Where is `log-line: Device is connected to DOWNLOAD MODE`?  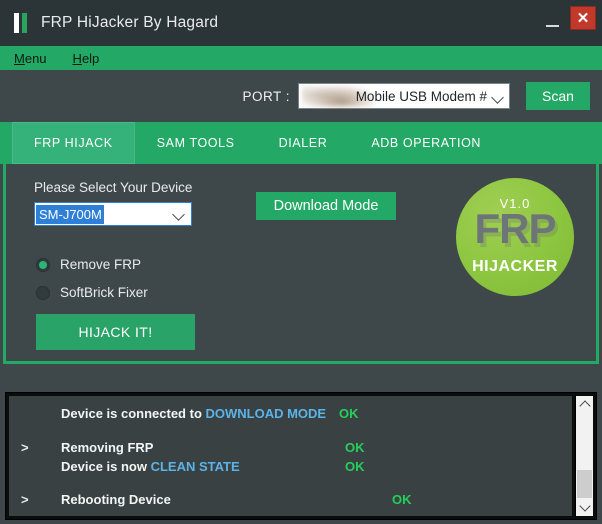 log-line: Device is connected to DOWNLOAD MODE is located at coordinates (193, 413).